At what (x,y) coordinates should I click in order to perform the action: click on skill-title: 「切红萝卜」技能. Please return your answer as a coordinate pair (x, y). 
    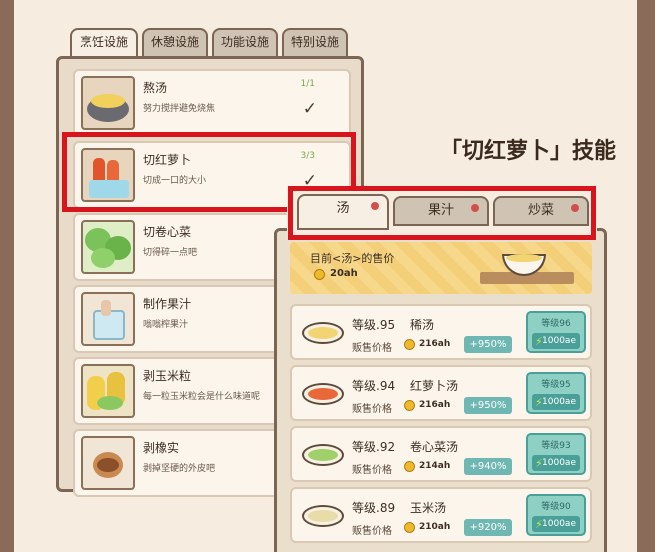
    Looking at the image, I should click on (528, 151).